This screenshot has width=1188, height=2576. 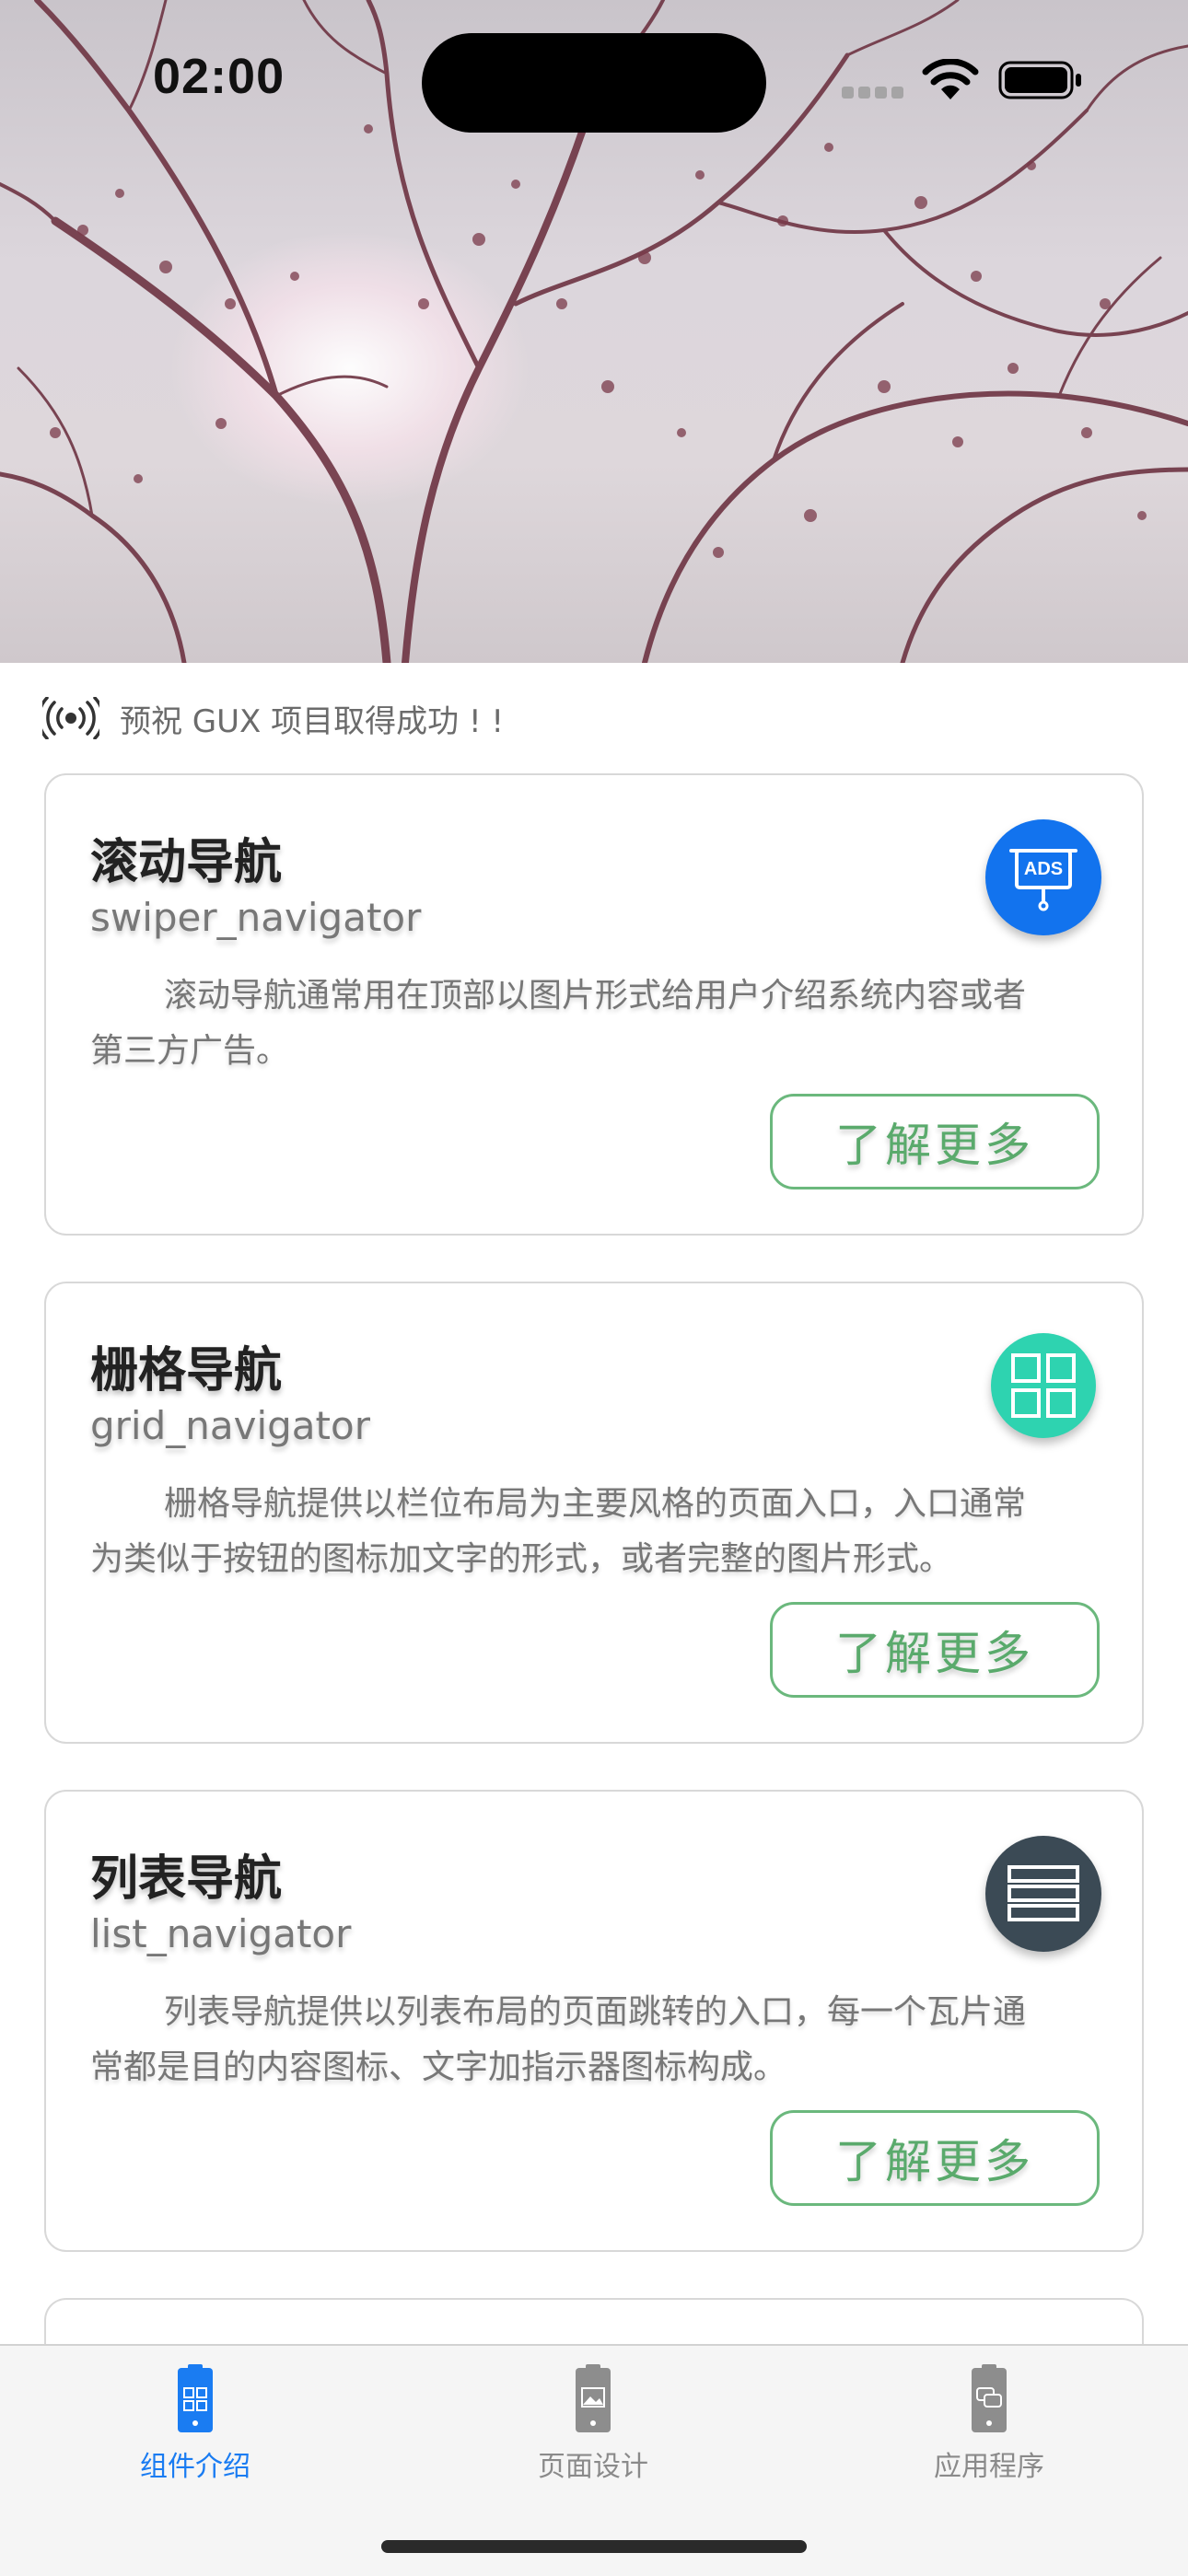 What do you see at coordinates (1043, 1894) in the screenshot?
I see `list-icon` at bounding box center [1043, 1894].